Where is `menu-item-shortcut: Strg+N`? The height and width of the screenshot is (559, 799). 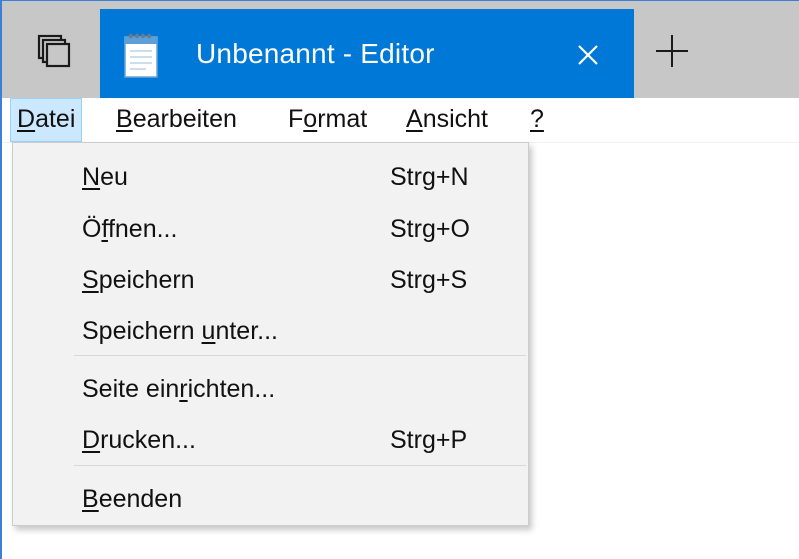
menu-item-shortcut: Strg+N is located at coordinates (429, 177).